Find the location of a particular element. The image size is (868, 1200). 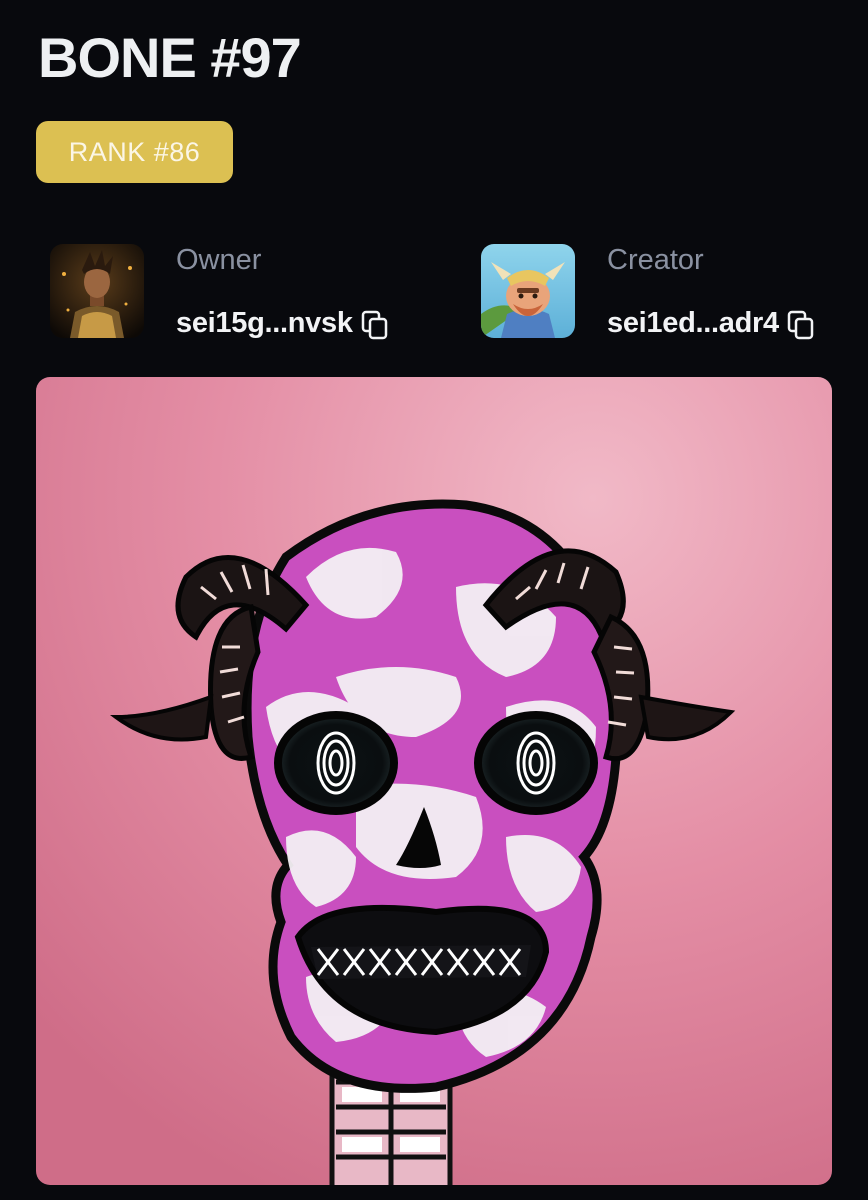

creator-address-row: sei1ed...adr4 is located at coordinates (711, 323).